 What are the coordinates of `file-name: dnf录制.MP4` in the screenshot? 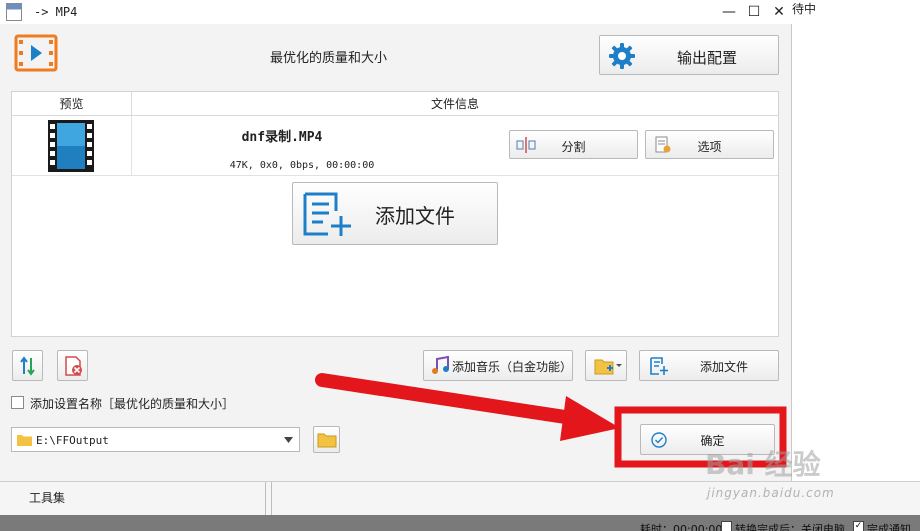 It's located at (282, 137).